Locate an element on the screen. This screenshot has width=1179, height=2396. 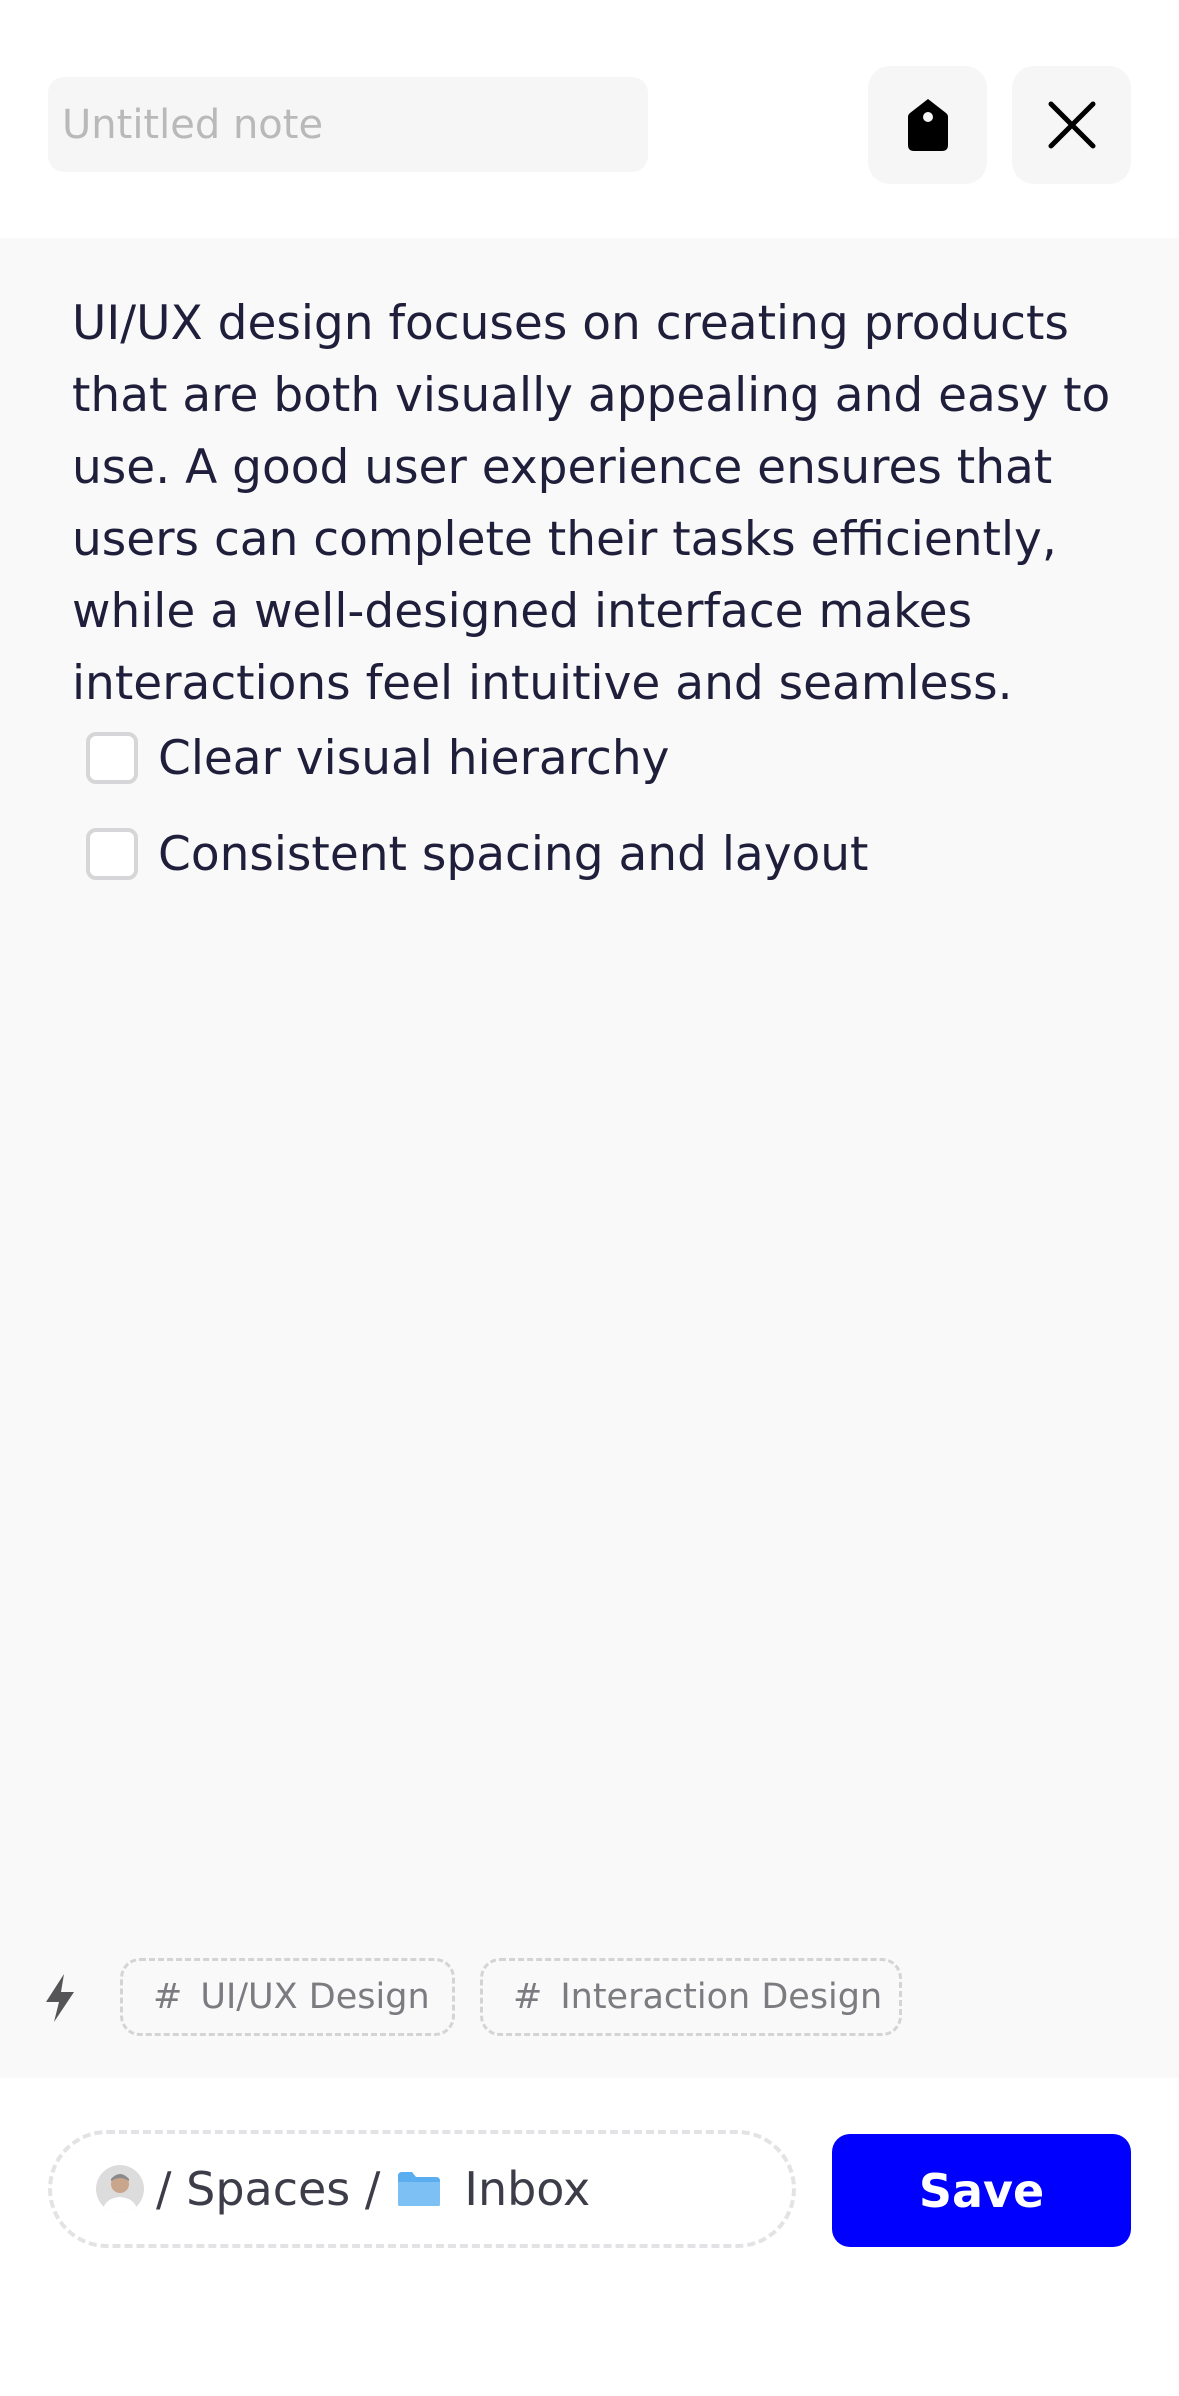
bolt-icon is located at coordinates (60, 1998).